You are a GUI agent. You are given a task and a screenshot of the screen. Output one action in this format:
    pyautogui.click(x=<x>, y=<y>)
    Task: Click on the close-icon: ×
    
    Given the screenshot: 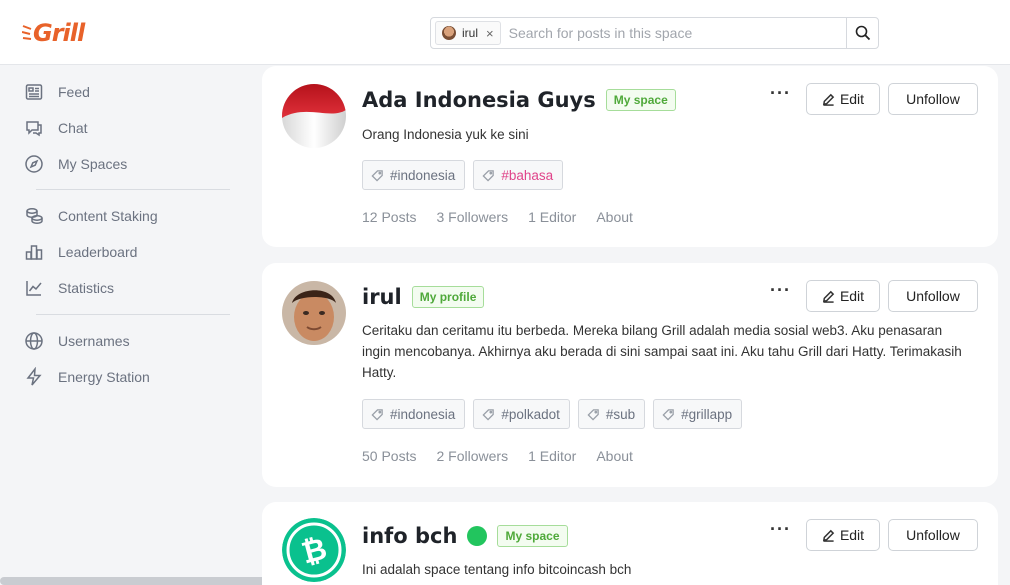 What is the action you would take?
    pyautogui.click(x=490, y=33)
    